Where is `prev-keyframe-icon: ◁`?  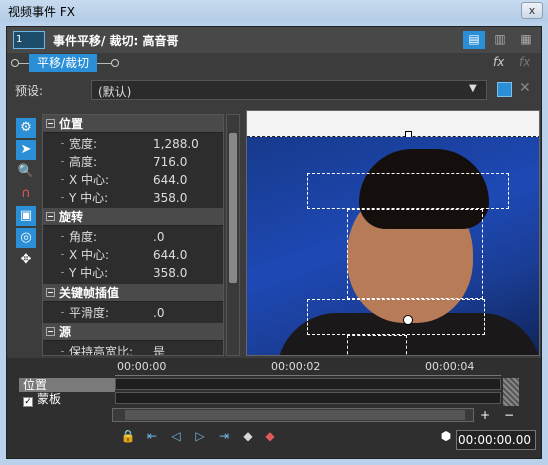
prev-keyframe-icon: ◁ is located at coordinates (176, 436).